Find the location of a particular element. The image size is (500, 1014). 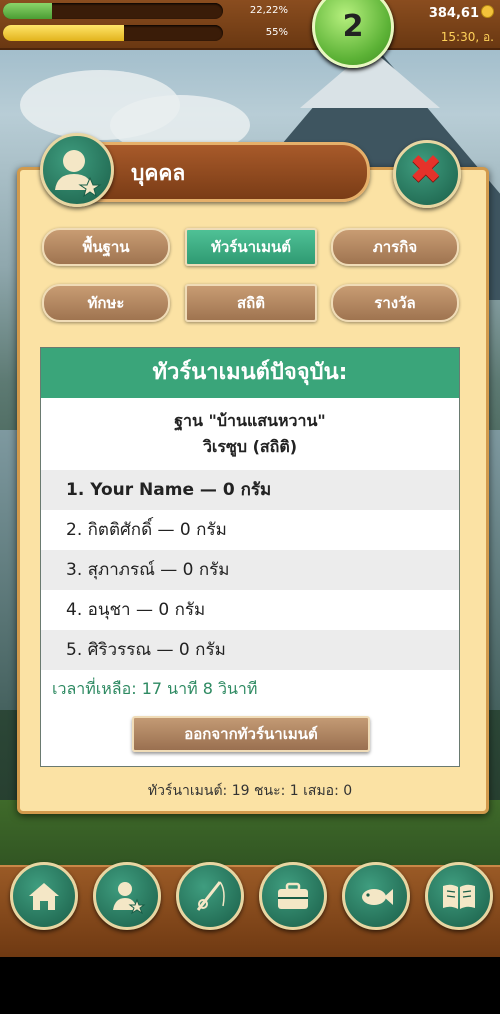

money-value: 384,61 is located at coordinates (453, 13).